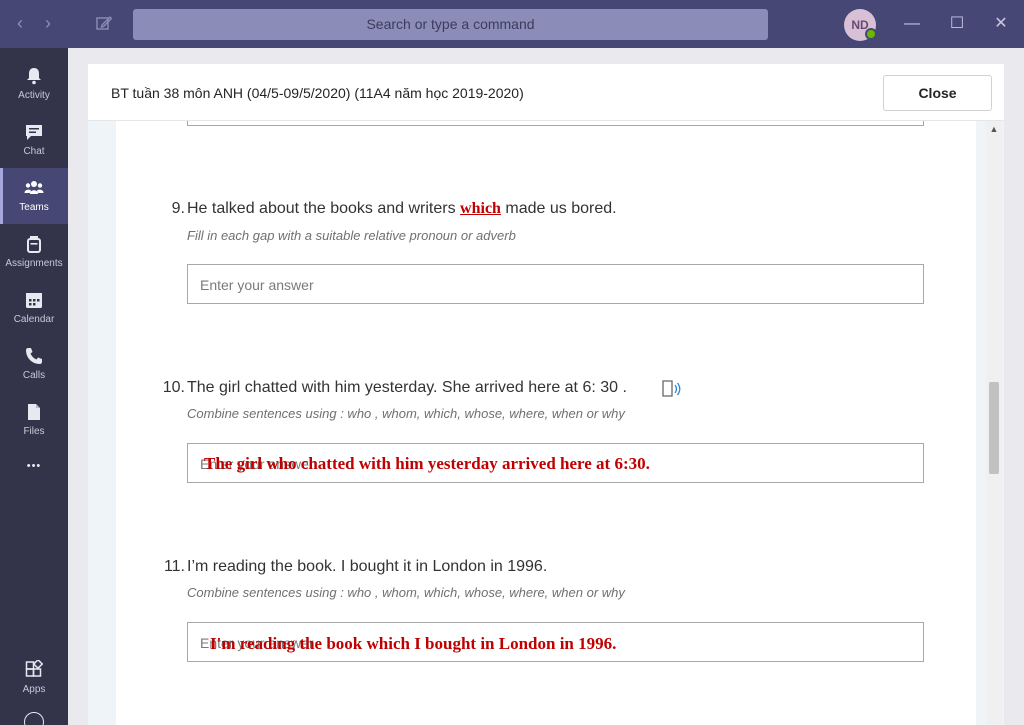  Describe the element at coordinates (34, 300) in the screenshot. I see `calendar-icon` at that location.